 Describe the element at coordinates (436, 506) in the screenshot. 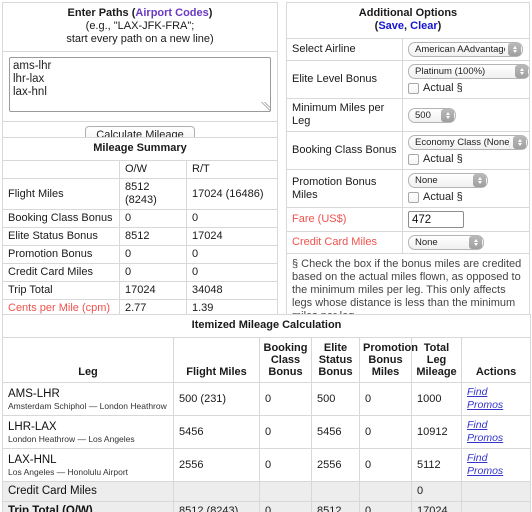

I see `total-leg-mileage-value: 17024` at that location.